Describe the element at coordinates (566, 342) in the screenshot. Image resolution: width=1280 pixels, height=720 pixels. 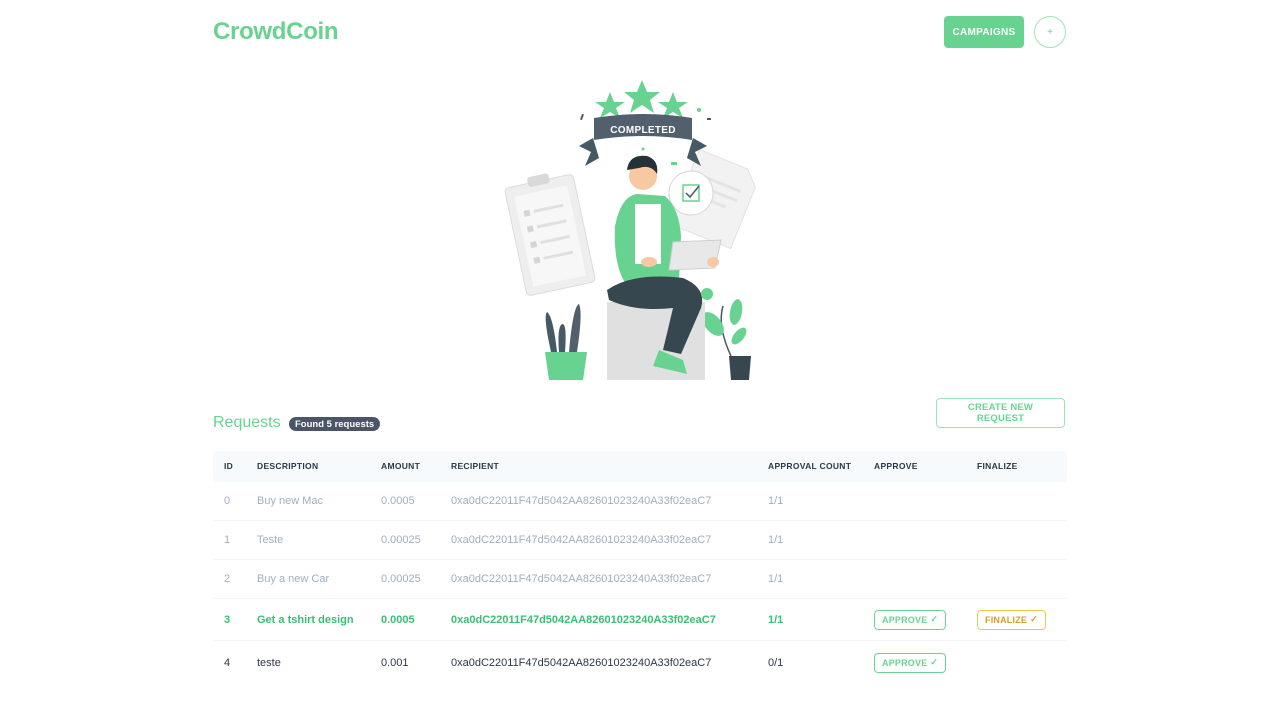
I see `cactus-plant` at that location.